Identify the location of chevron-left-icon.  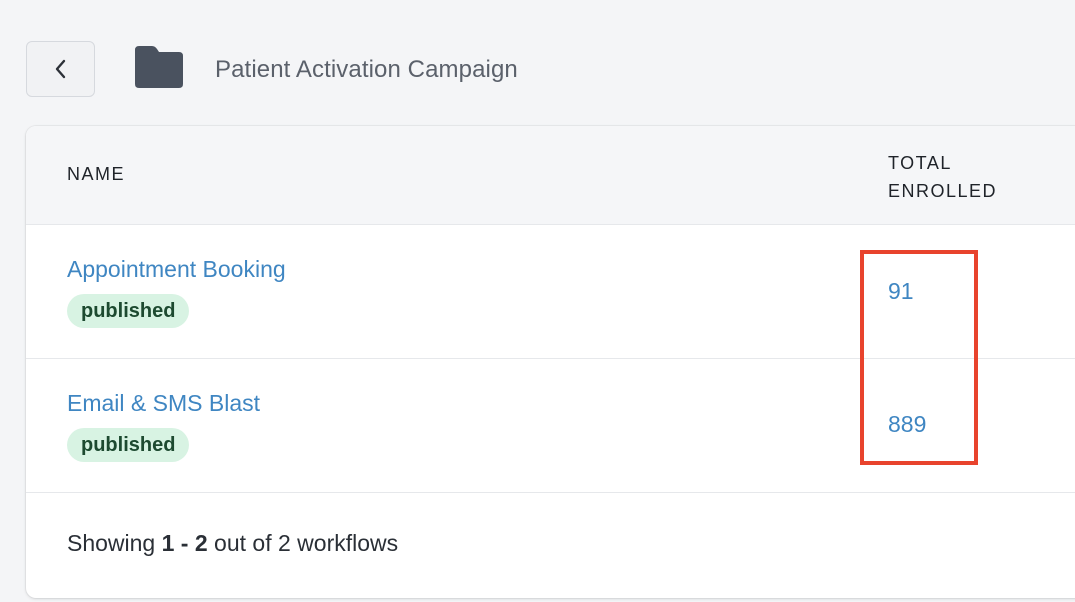
(60, 69).